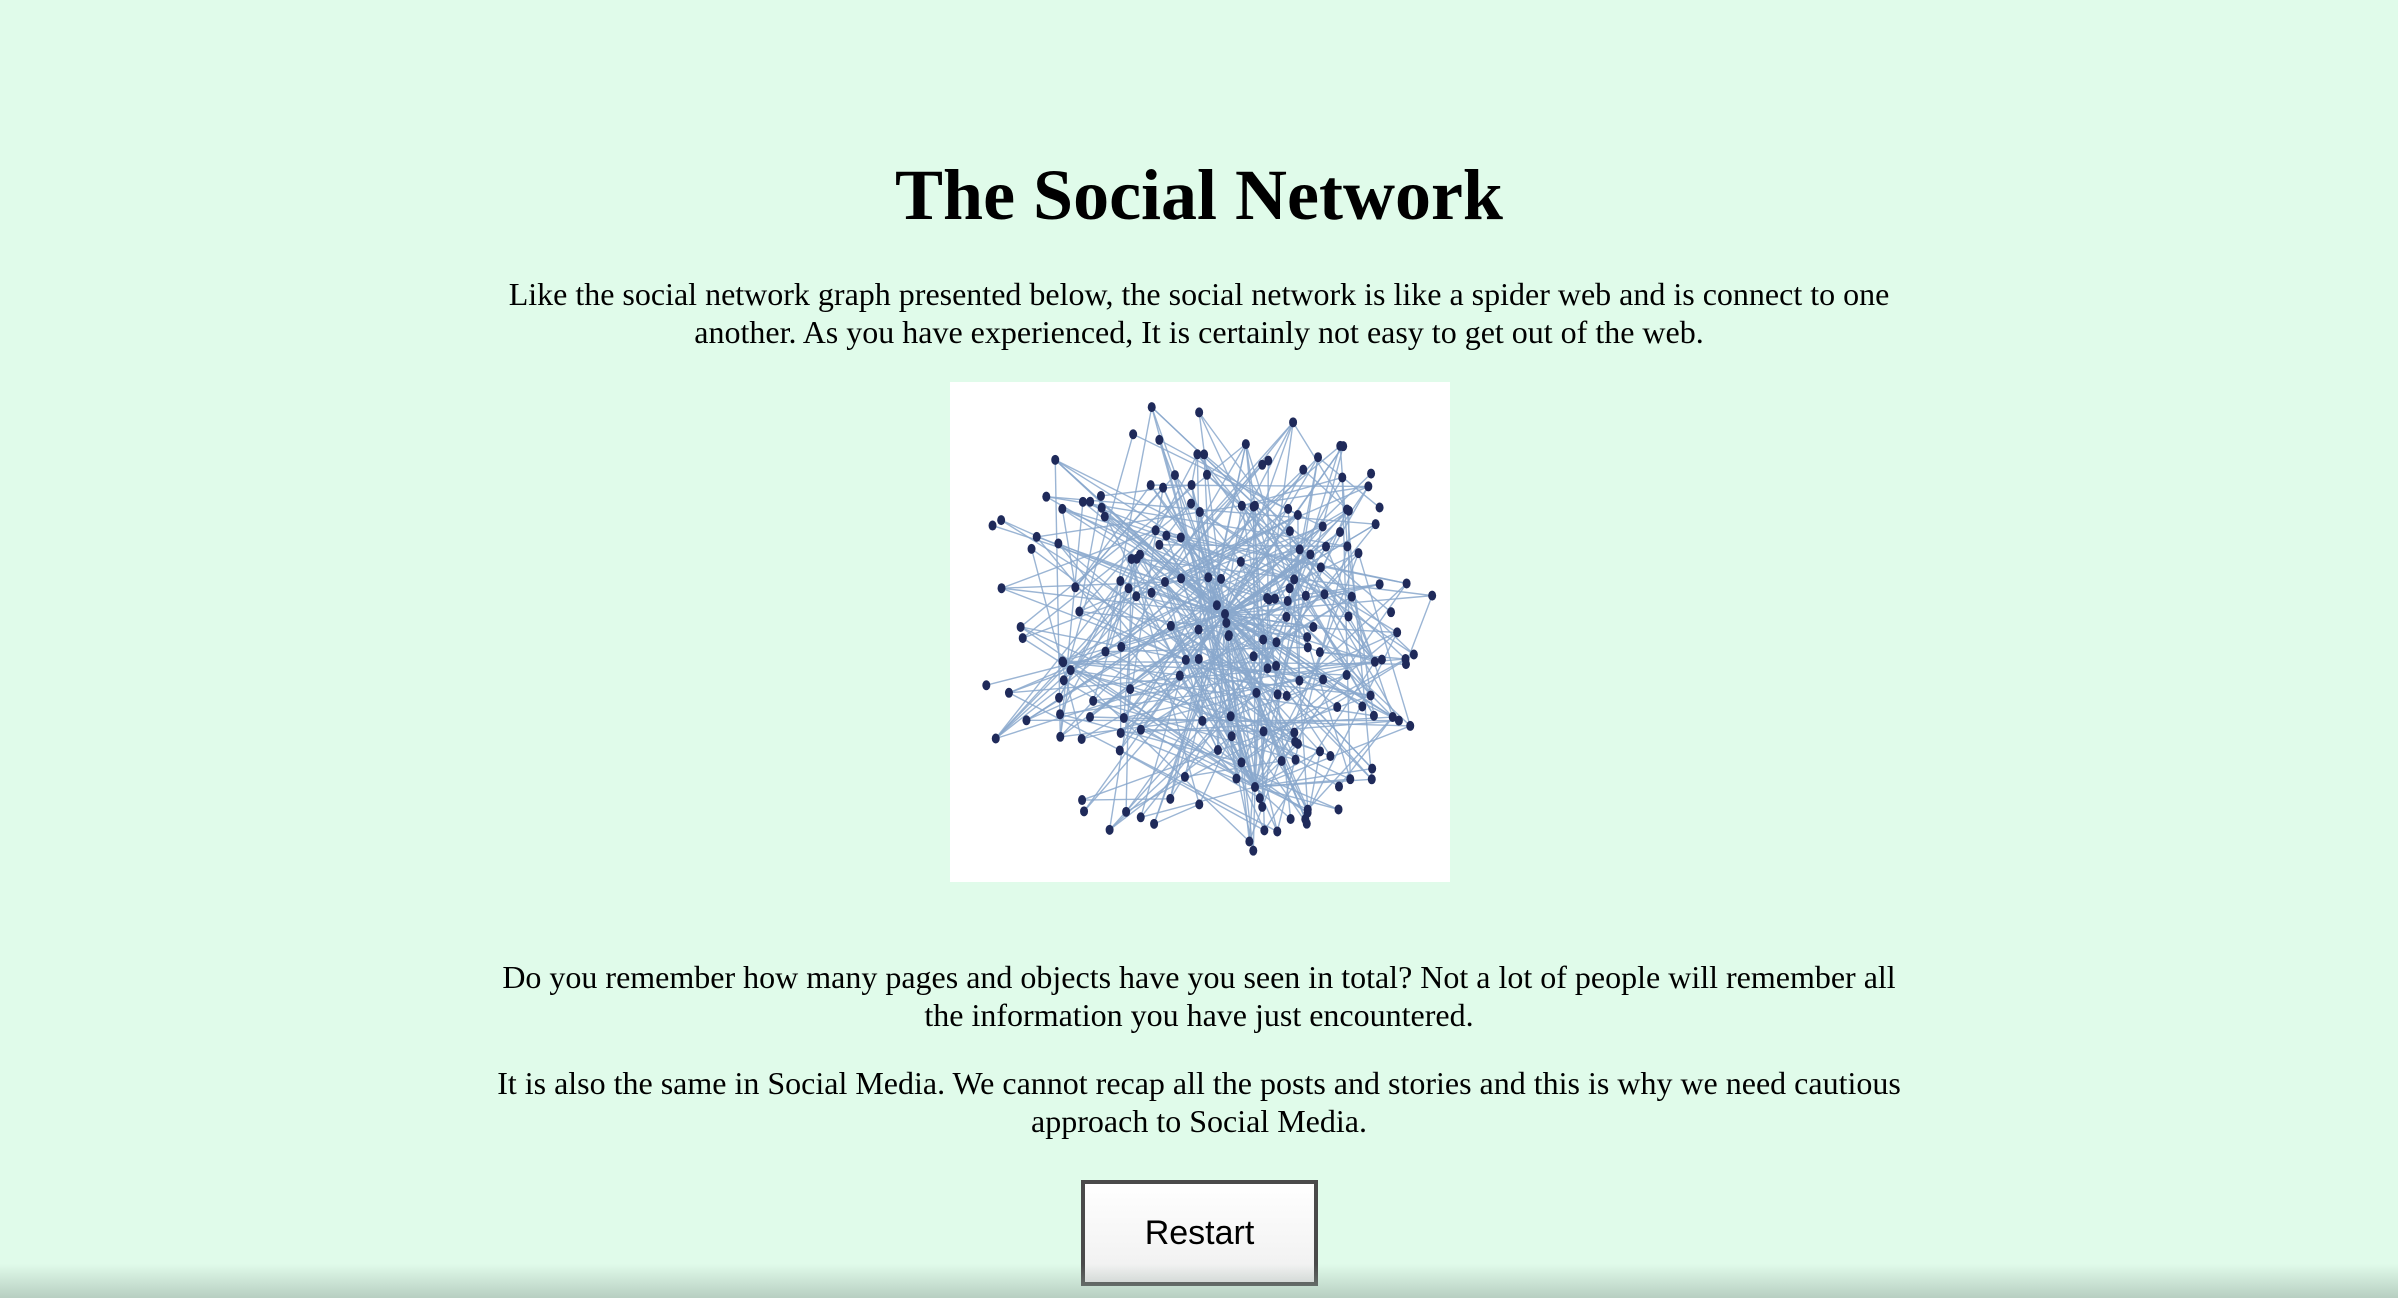 The width and height of the screenshot is (2398, 1298). Describe the element at coordinates (1199, 1233) in the screenshot. I see `restart-button: Restart` at that location.